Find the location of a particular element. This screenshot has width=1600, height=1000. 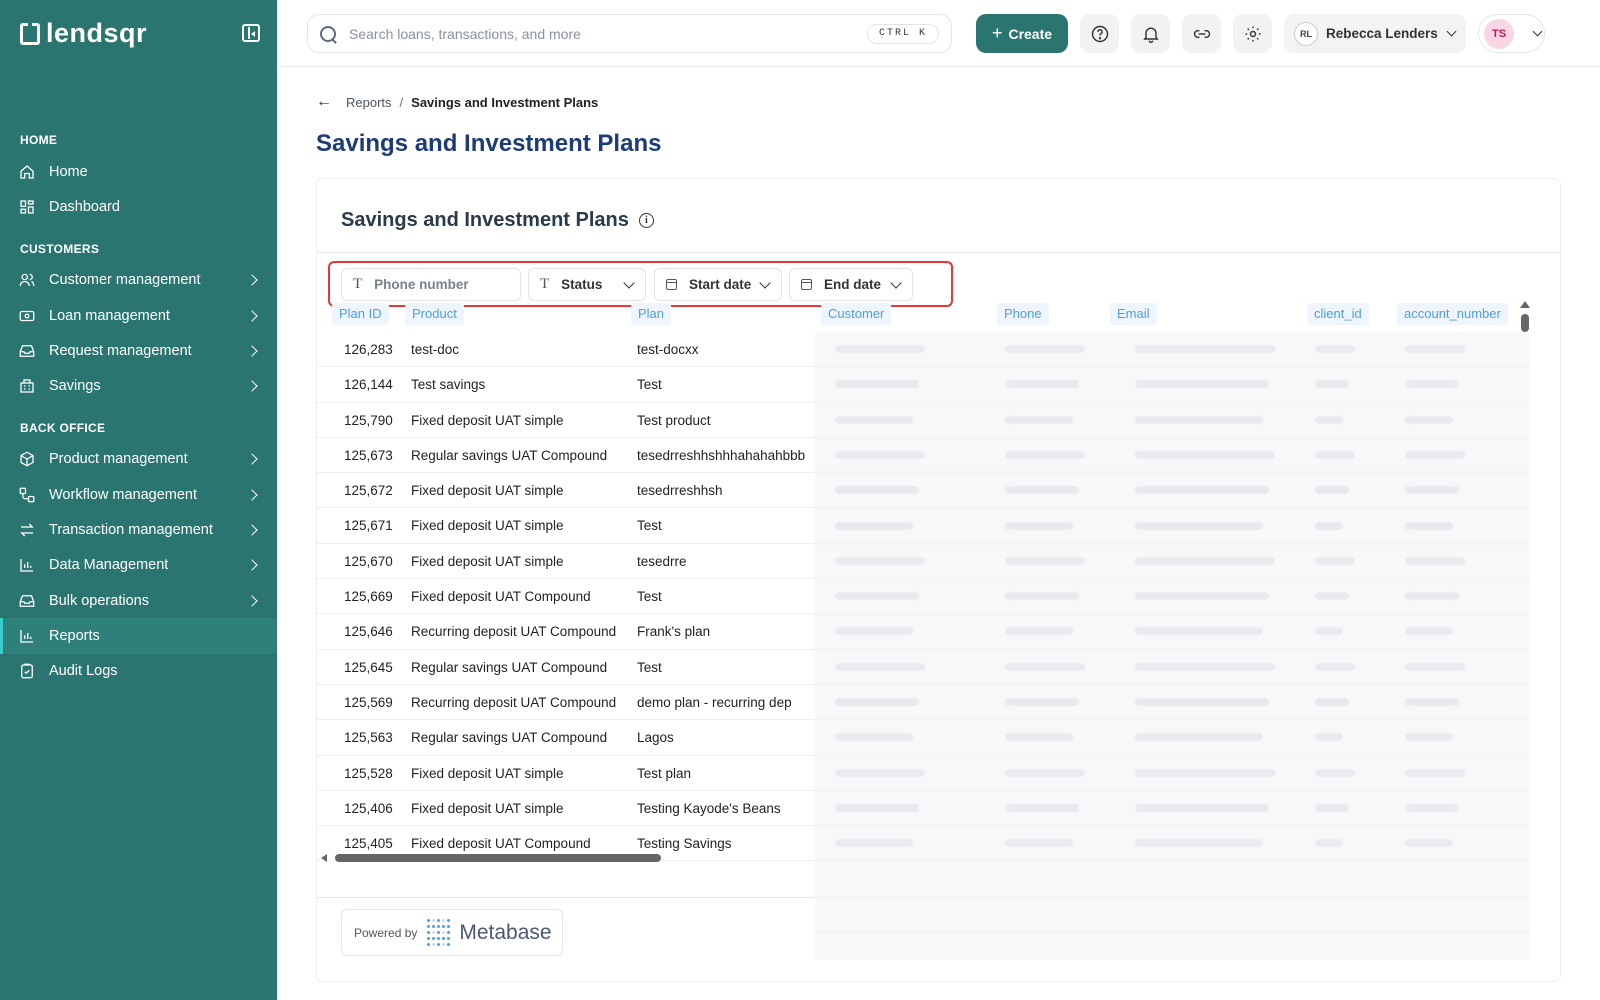

product-cell: test-doc is located at coordinates (435, 349).